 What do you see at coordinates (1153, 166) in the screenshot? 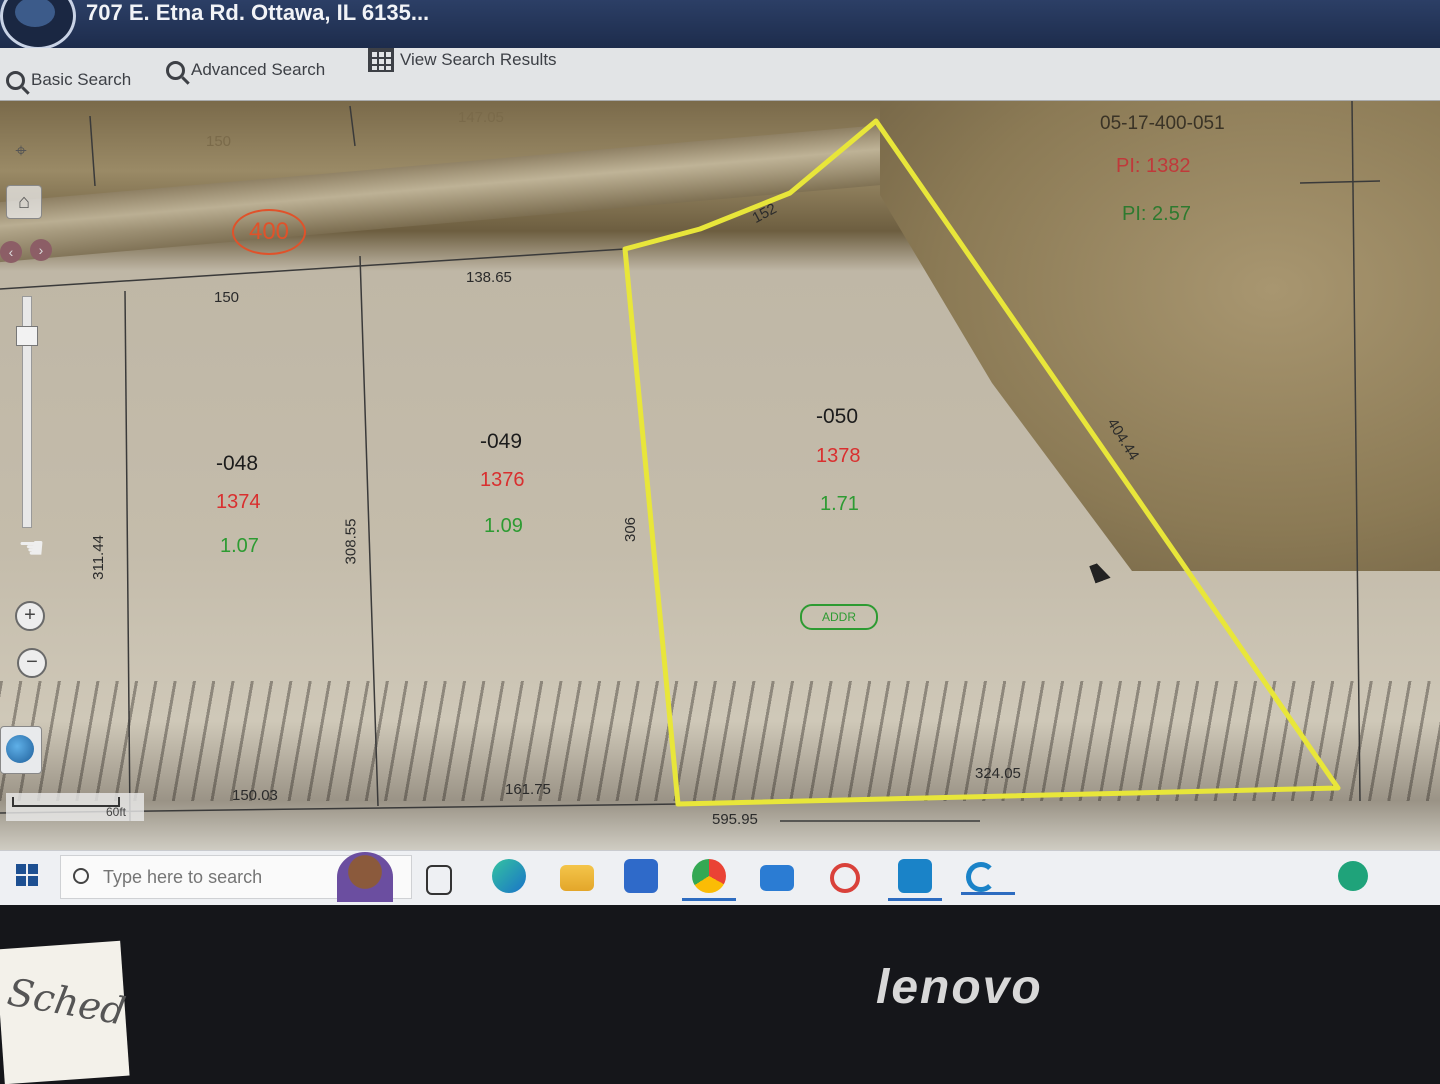
I see `neighbor-parcel-pin: PI: 1382` at bounding box center [1153, 166].